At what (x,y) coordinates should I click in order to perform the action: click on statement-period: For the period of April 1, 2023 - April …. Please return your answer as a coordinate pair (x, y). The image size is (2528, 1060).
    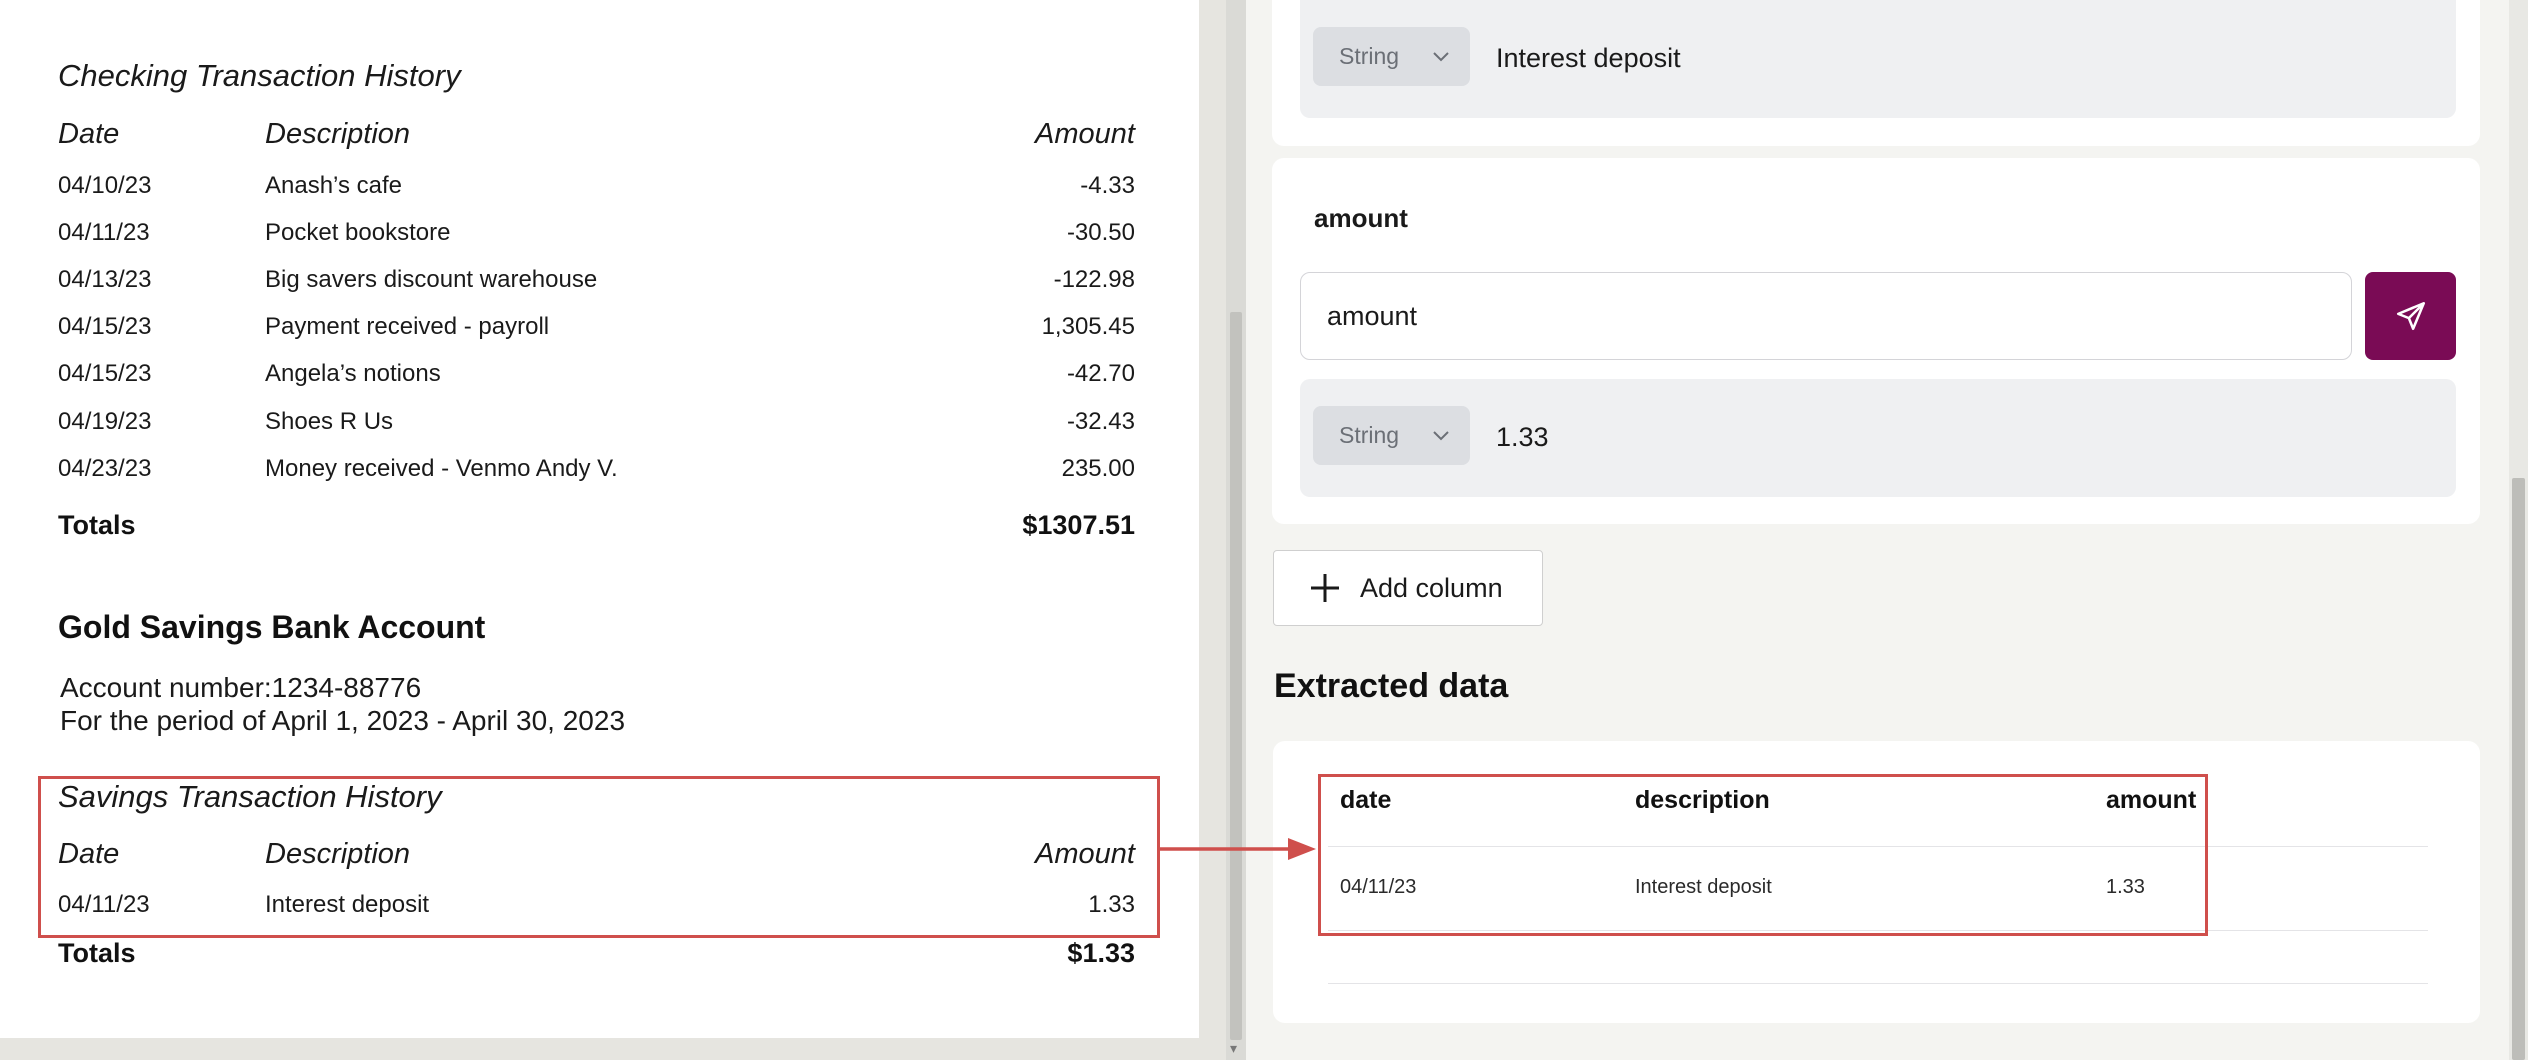
    Looking at the image, I should click on (343, 720).